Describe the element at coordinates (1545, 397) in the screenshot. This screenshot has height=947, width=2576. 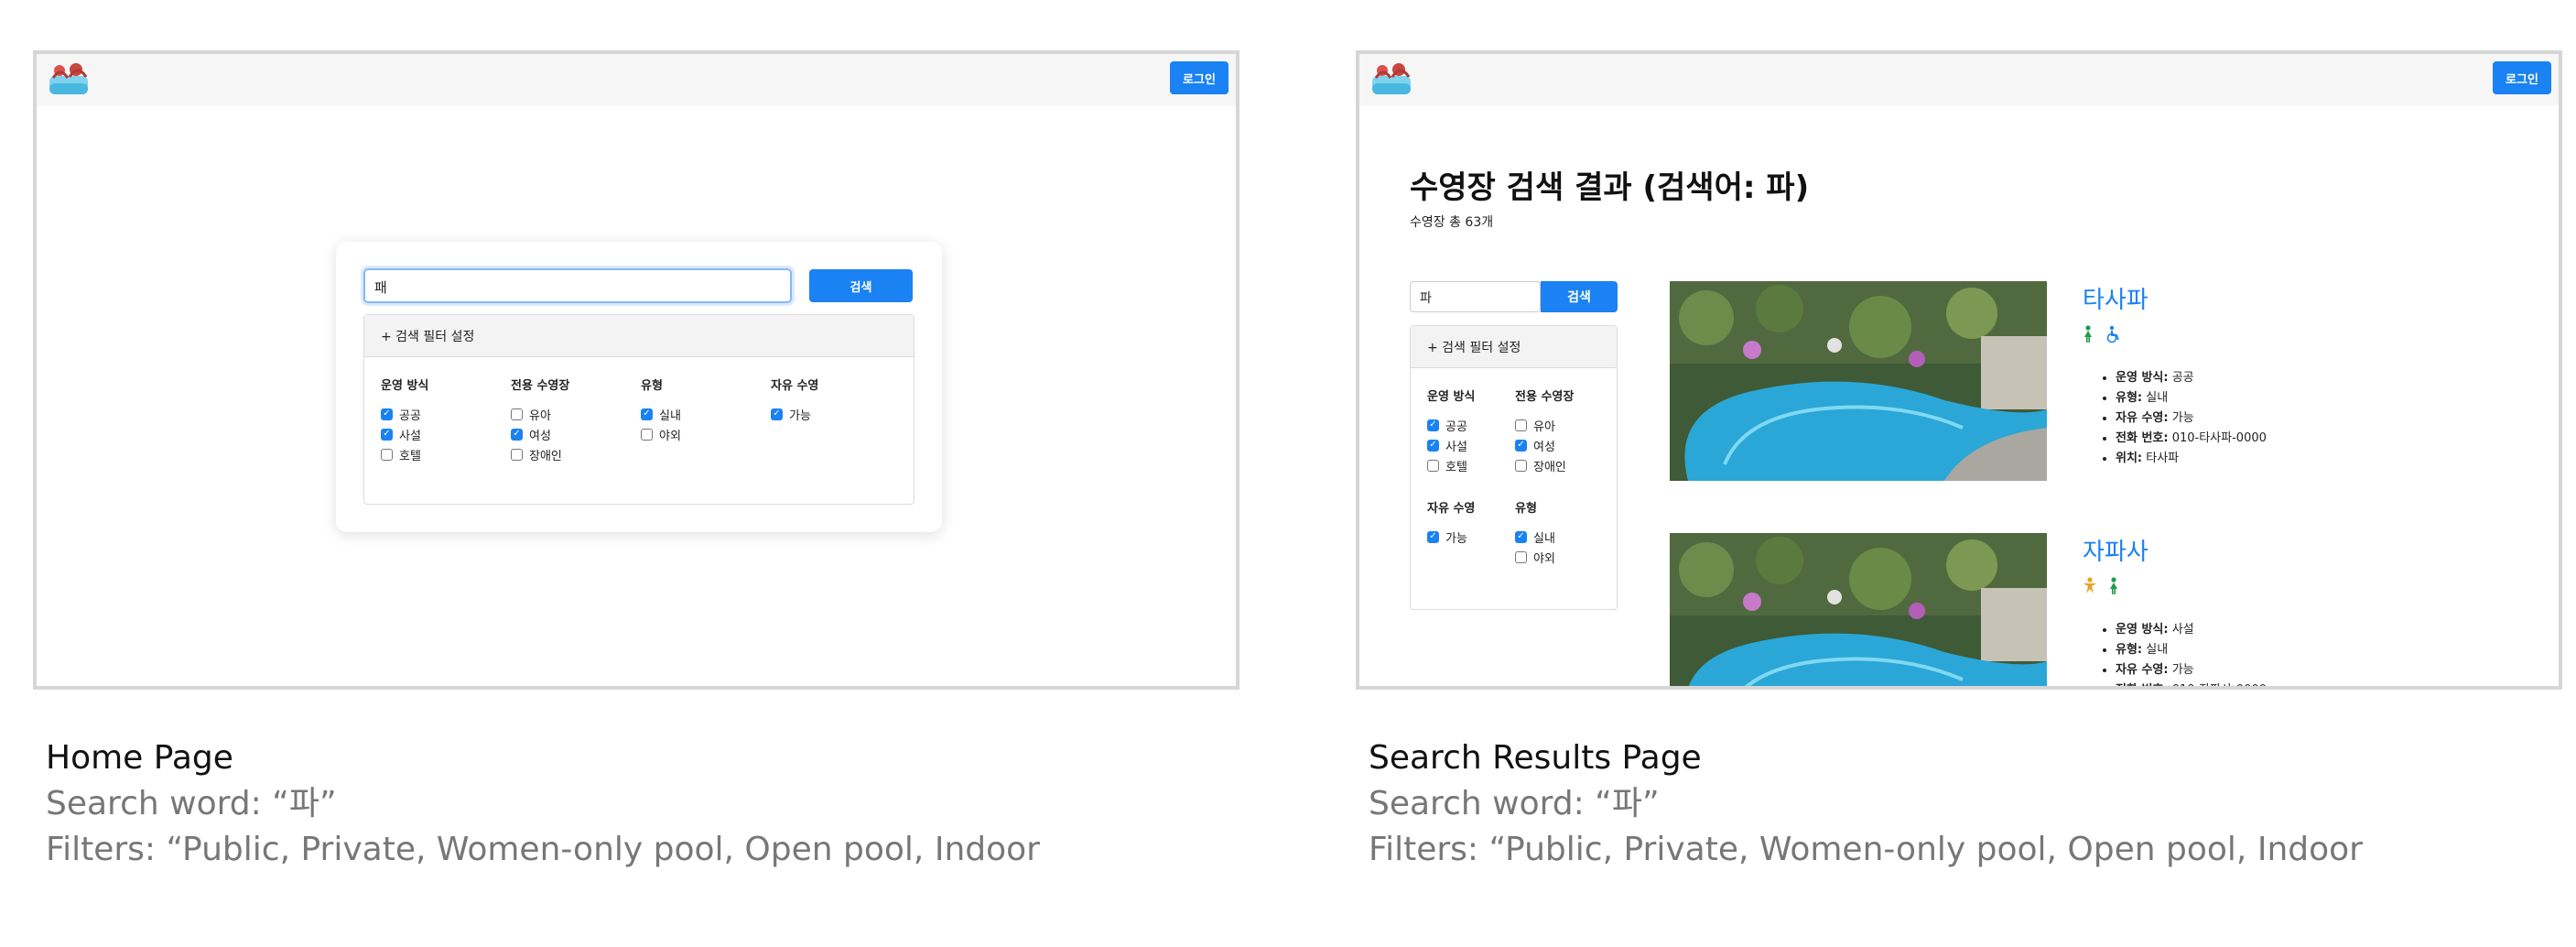
I see `filter-group-title: 전용 수영장` at that location.